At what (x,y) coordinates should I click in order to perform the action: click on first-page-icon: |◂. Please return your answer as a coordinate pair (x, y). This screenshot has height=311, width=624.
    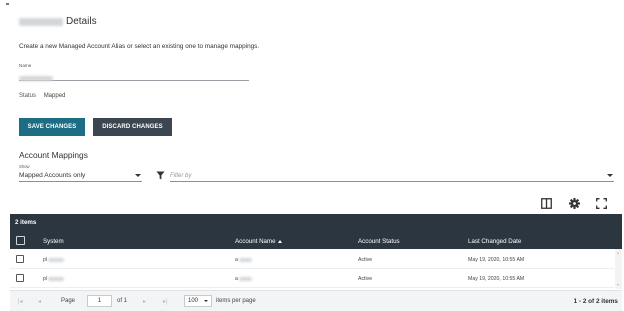
    Looking at the image, I should click on (20, 301).